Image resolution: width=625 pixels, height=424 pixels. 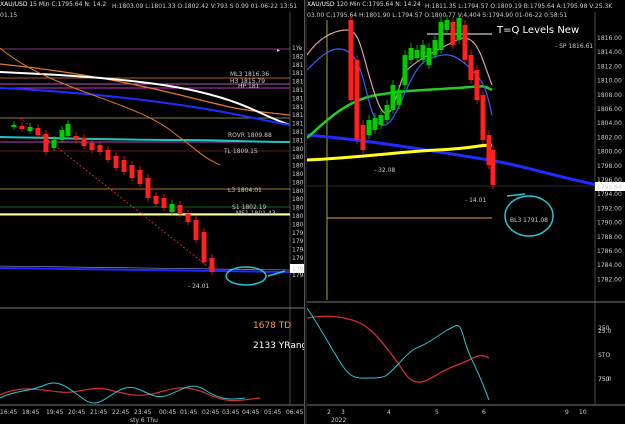 I want to click on right-level-label: BL3 1791.08, so click(x=529, y=220).